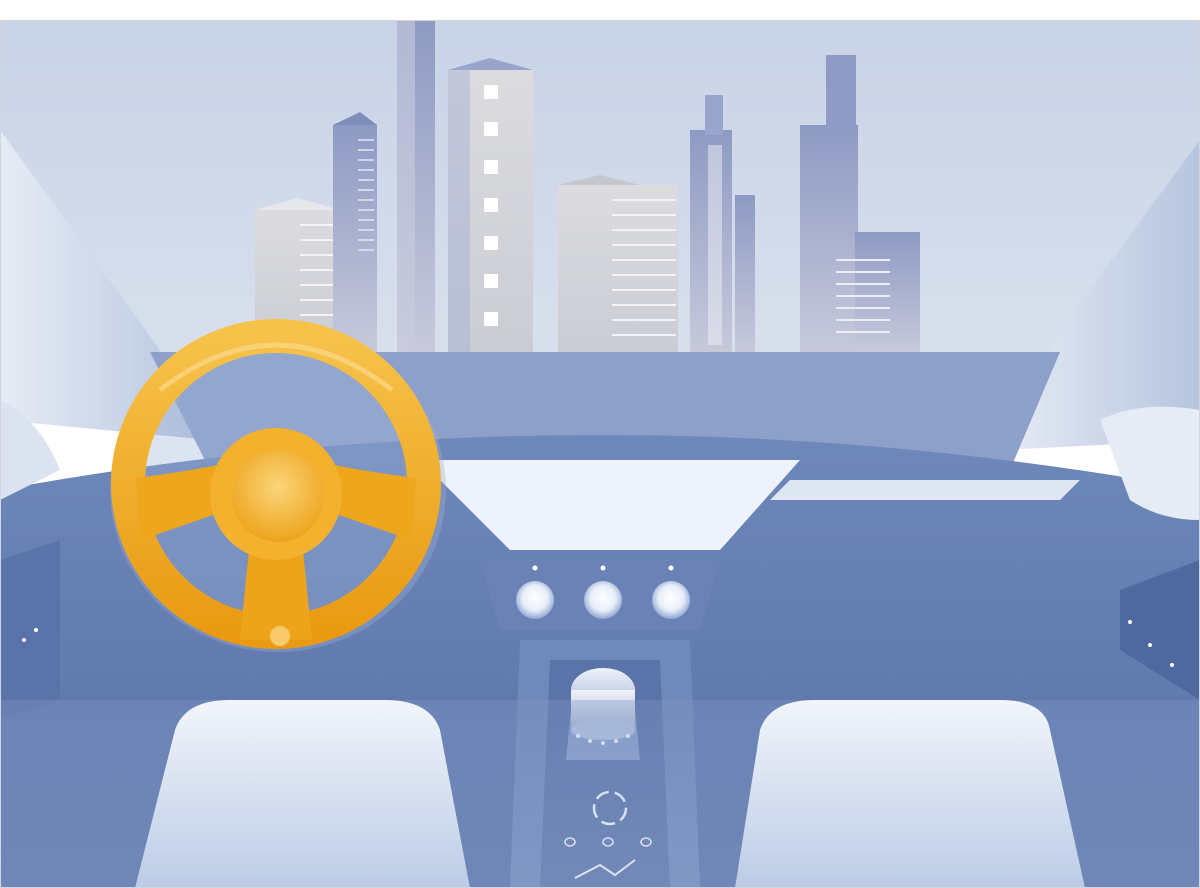 Image resolution: width=1200 pixels, height=888 pixels. What do you see at coordinates (535, 600) in the screenshot?
I see `climate-knob-left` at bounding box center [535, 600].